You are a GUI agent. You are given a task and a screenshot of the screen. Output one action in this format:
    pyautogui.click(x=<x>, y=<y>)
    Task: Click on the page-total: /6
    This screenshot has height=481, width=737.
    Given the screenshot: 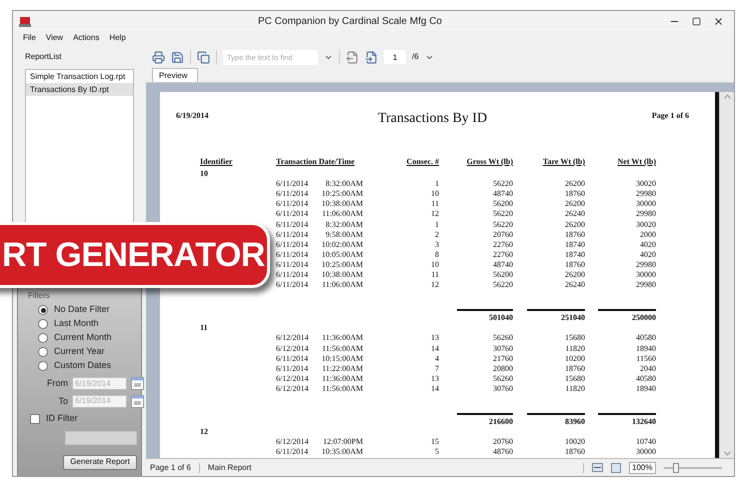 What is the action you would take?
    pyautogui.click(x=415, y=57)
    